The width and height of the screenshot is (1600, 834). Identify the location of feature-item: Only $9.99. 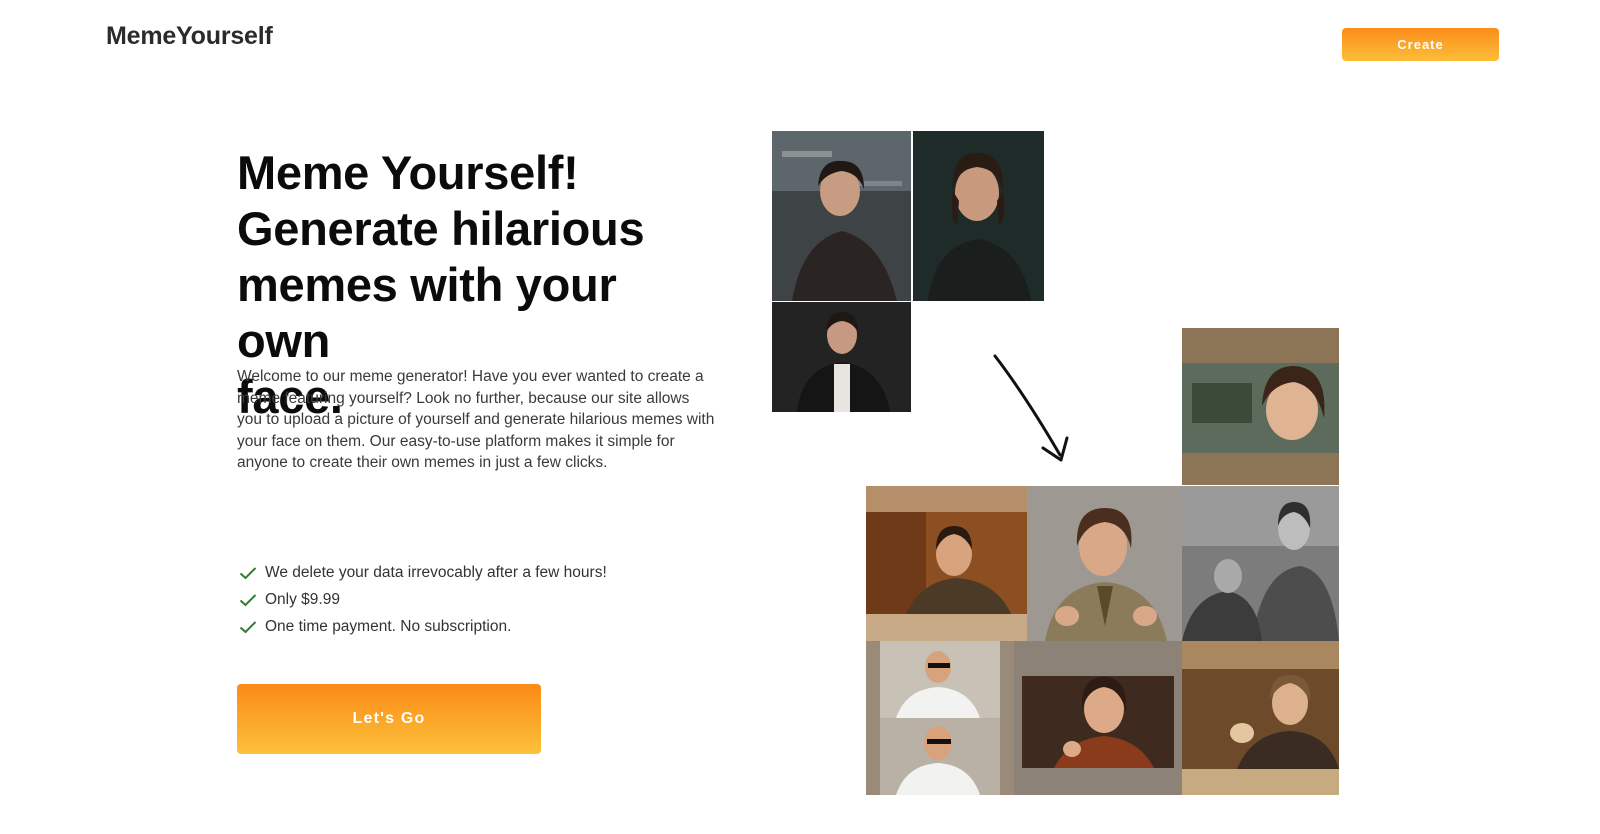
(423, 599).